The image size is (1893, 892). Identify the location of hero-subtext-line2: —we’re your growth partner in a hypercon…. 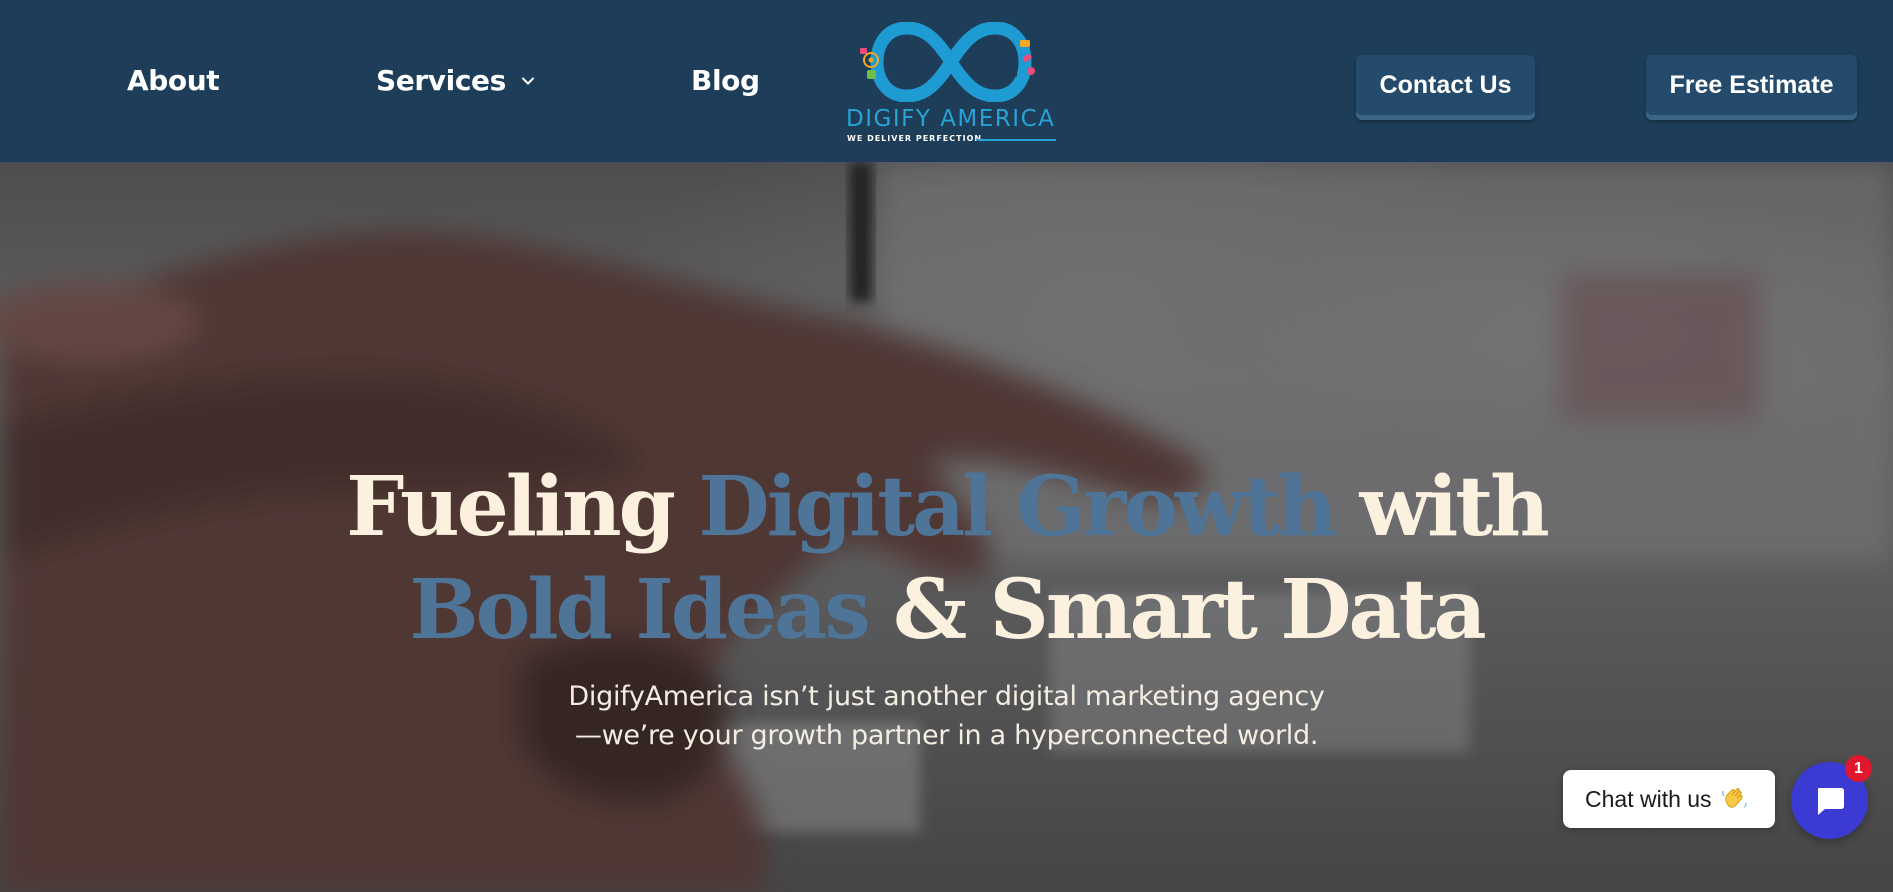
(946, 735).